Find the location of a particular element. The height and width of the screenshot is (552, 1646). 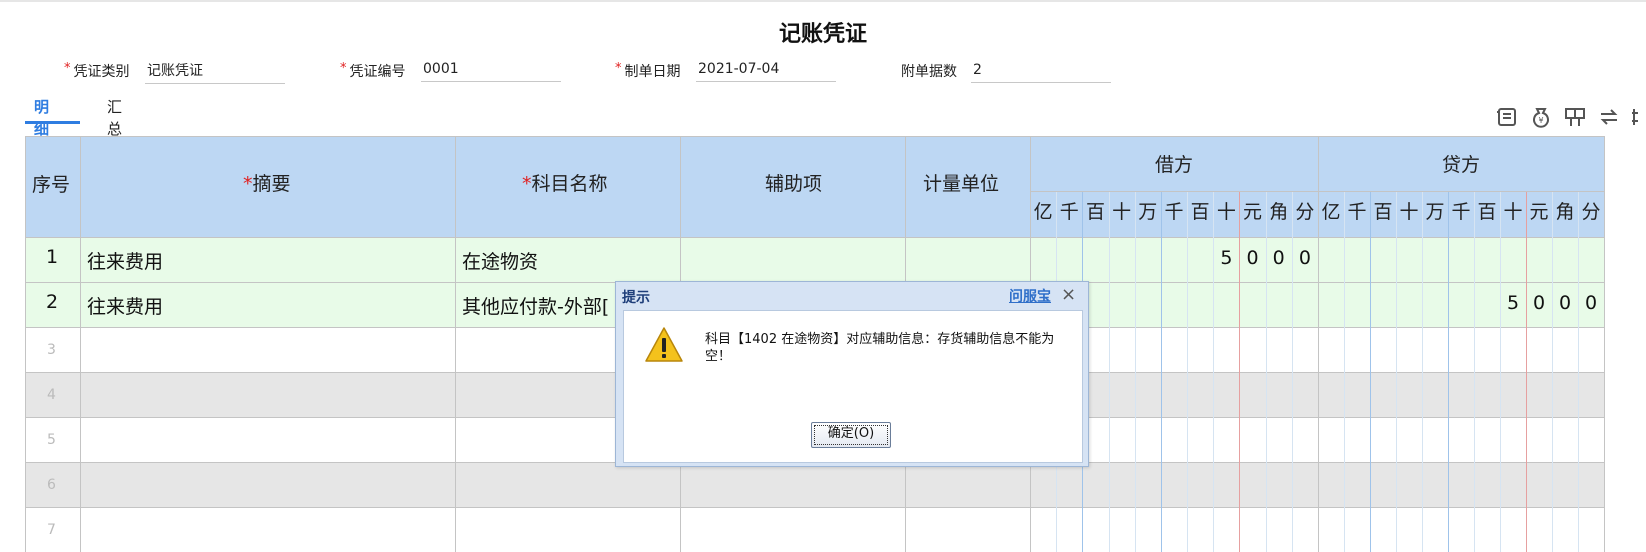

credit-digit-header: 角 is located at coordinates (1565, 212).